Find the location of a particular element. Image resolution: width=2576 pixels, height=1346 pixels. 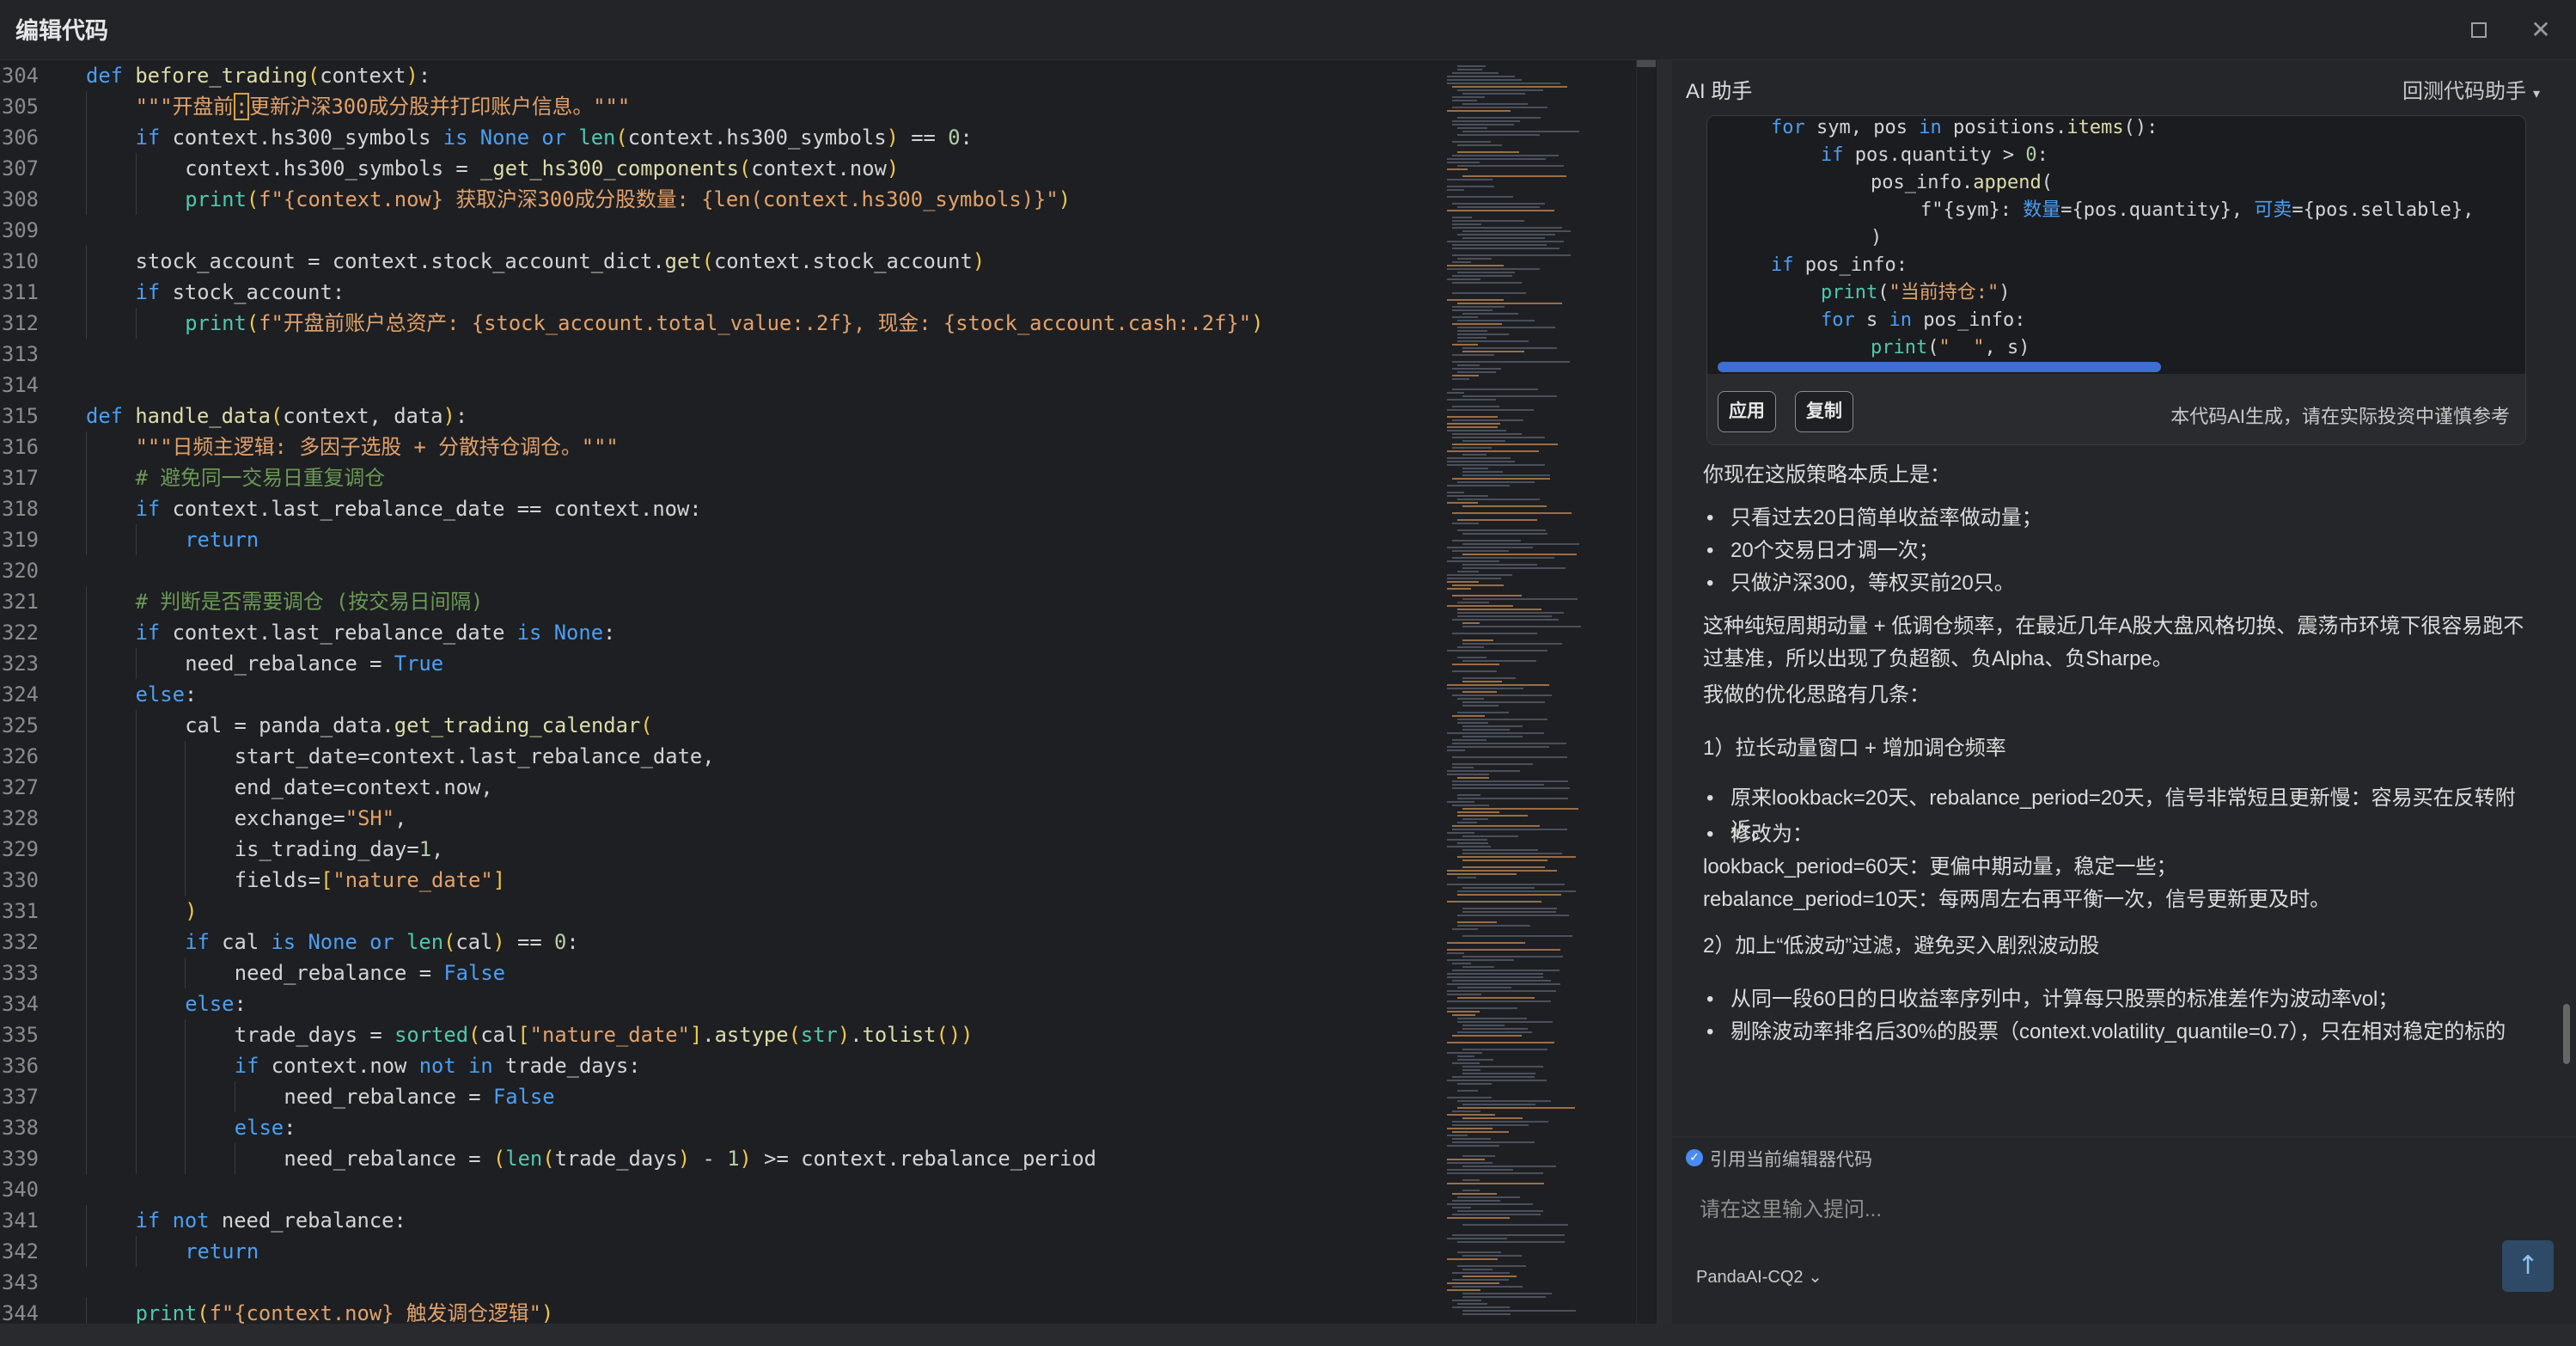

model-select: PandaAI-CQ2 ⌄ is located at coordinates (1759, 1277).